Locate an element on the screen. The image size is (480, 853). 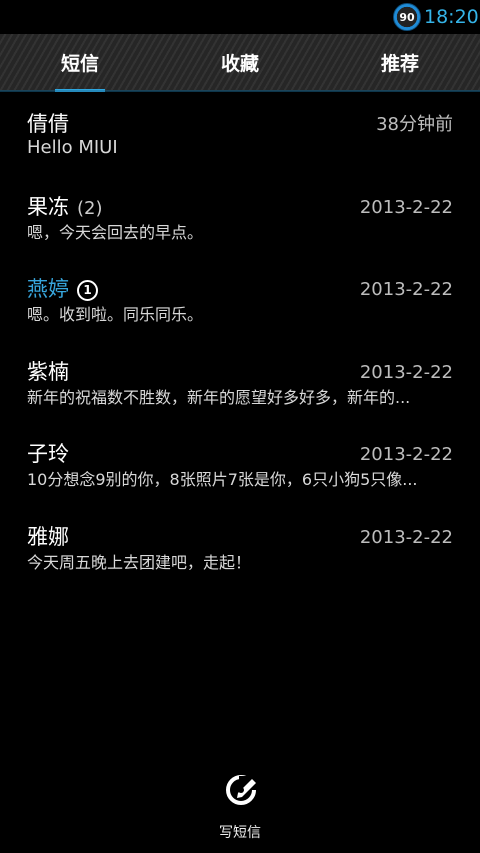
status-time: 18:20 is located at coordinates (451, 17).